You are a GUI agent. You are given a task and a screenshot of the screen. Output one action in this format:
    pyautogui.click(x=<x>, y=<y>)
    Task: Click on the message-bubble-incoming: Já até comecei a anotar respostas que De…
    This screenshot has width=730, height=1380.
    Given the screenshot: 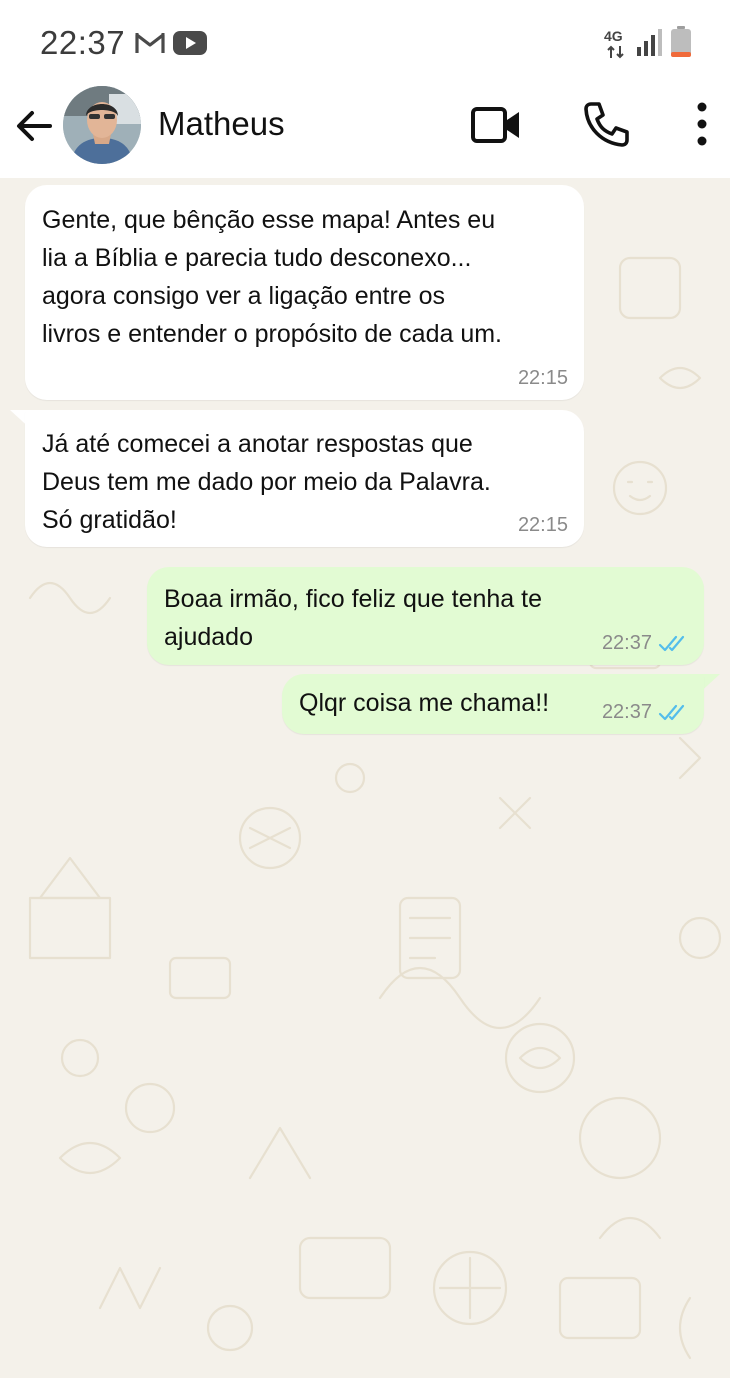 What is the action you would take?
    pyautogui.click(x=304, y=478)
    